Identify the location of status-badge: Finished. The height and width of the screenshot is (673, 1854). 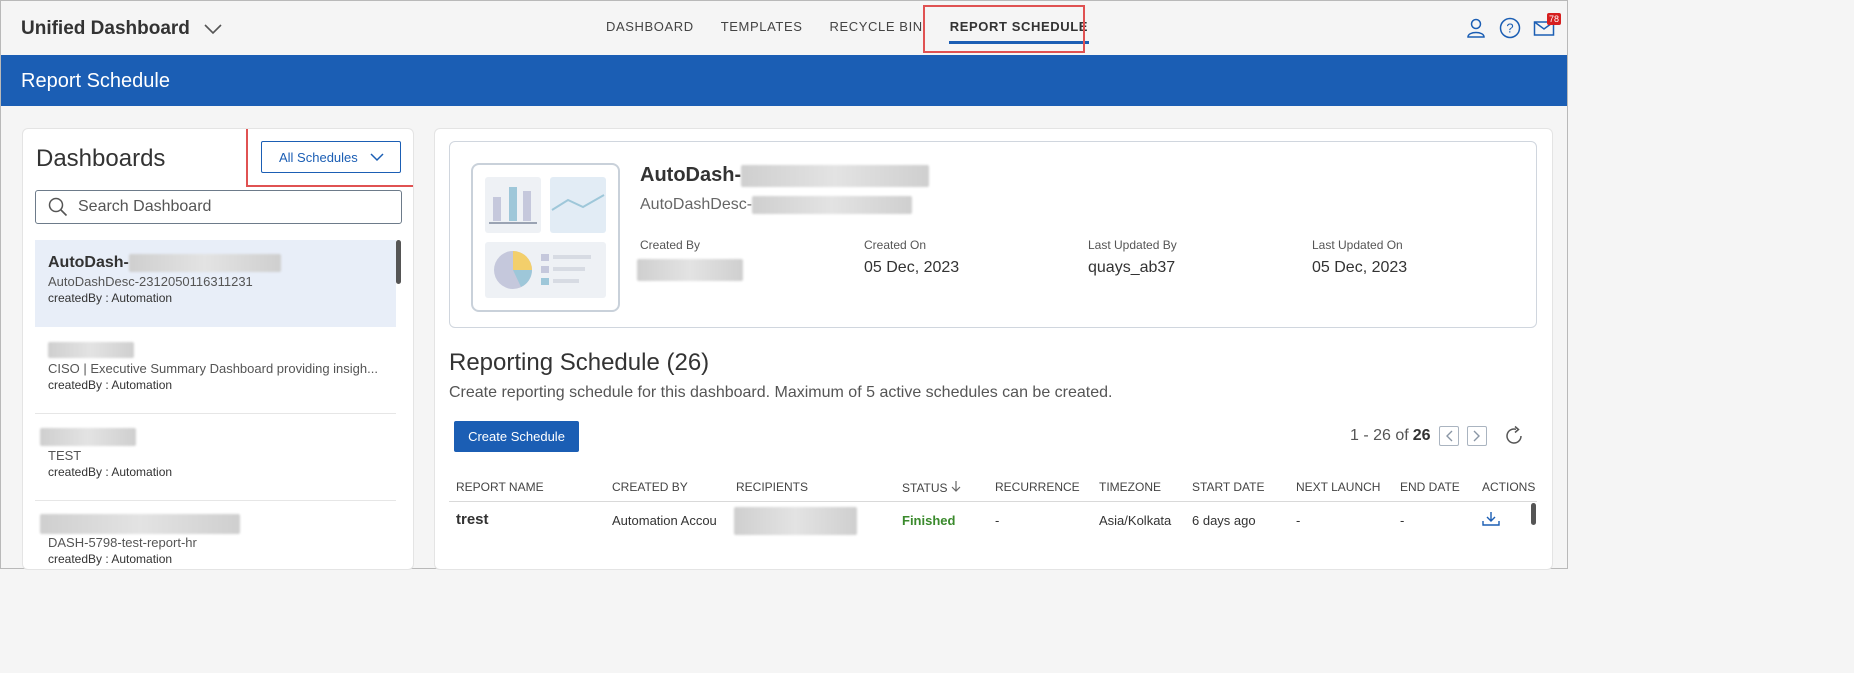
(929, 520).